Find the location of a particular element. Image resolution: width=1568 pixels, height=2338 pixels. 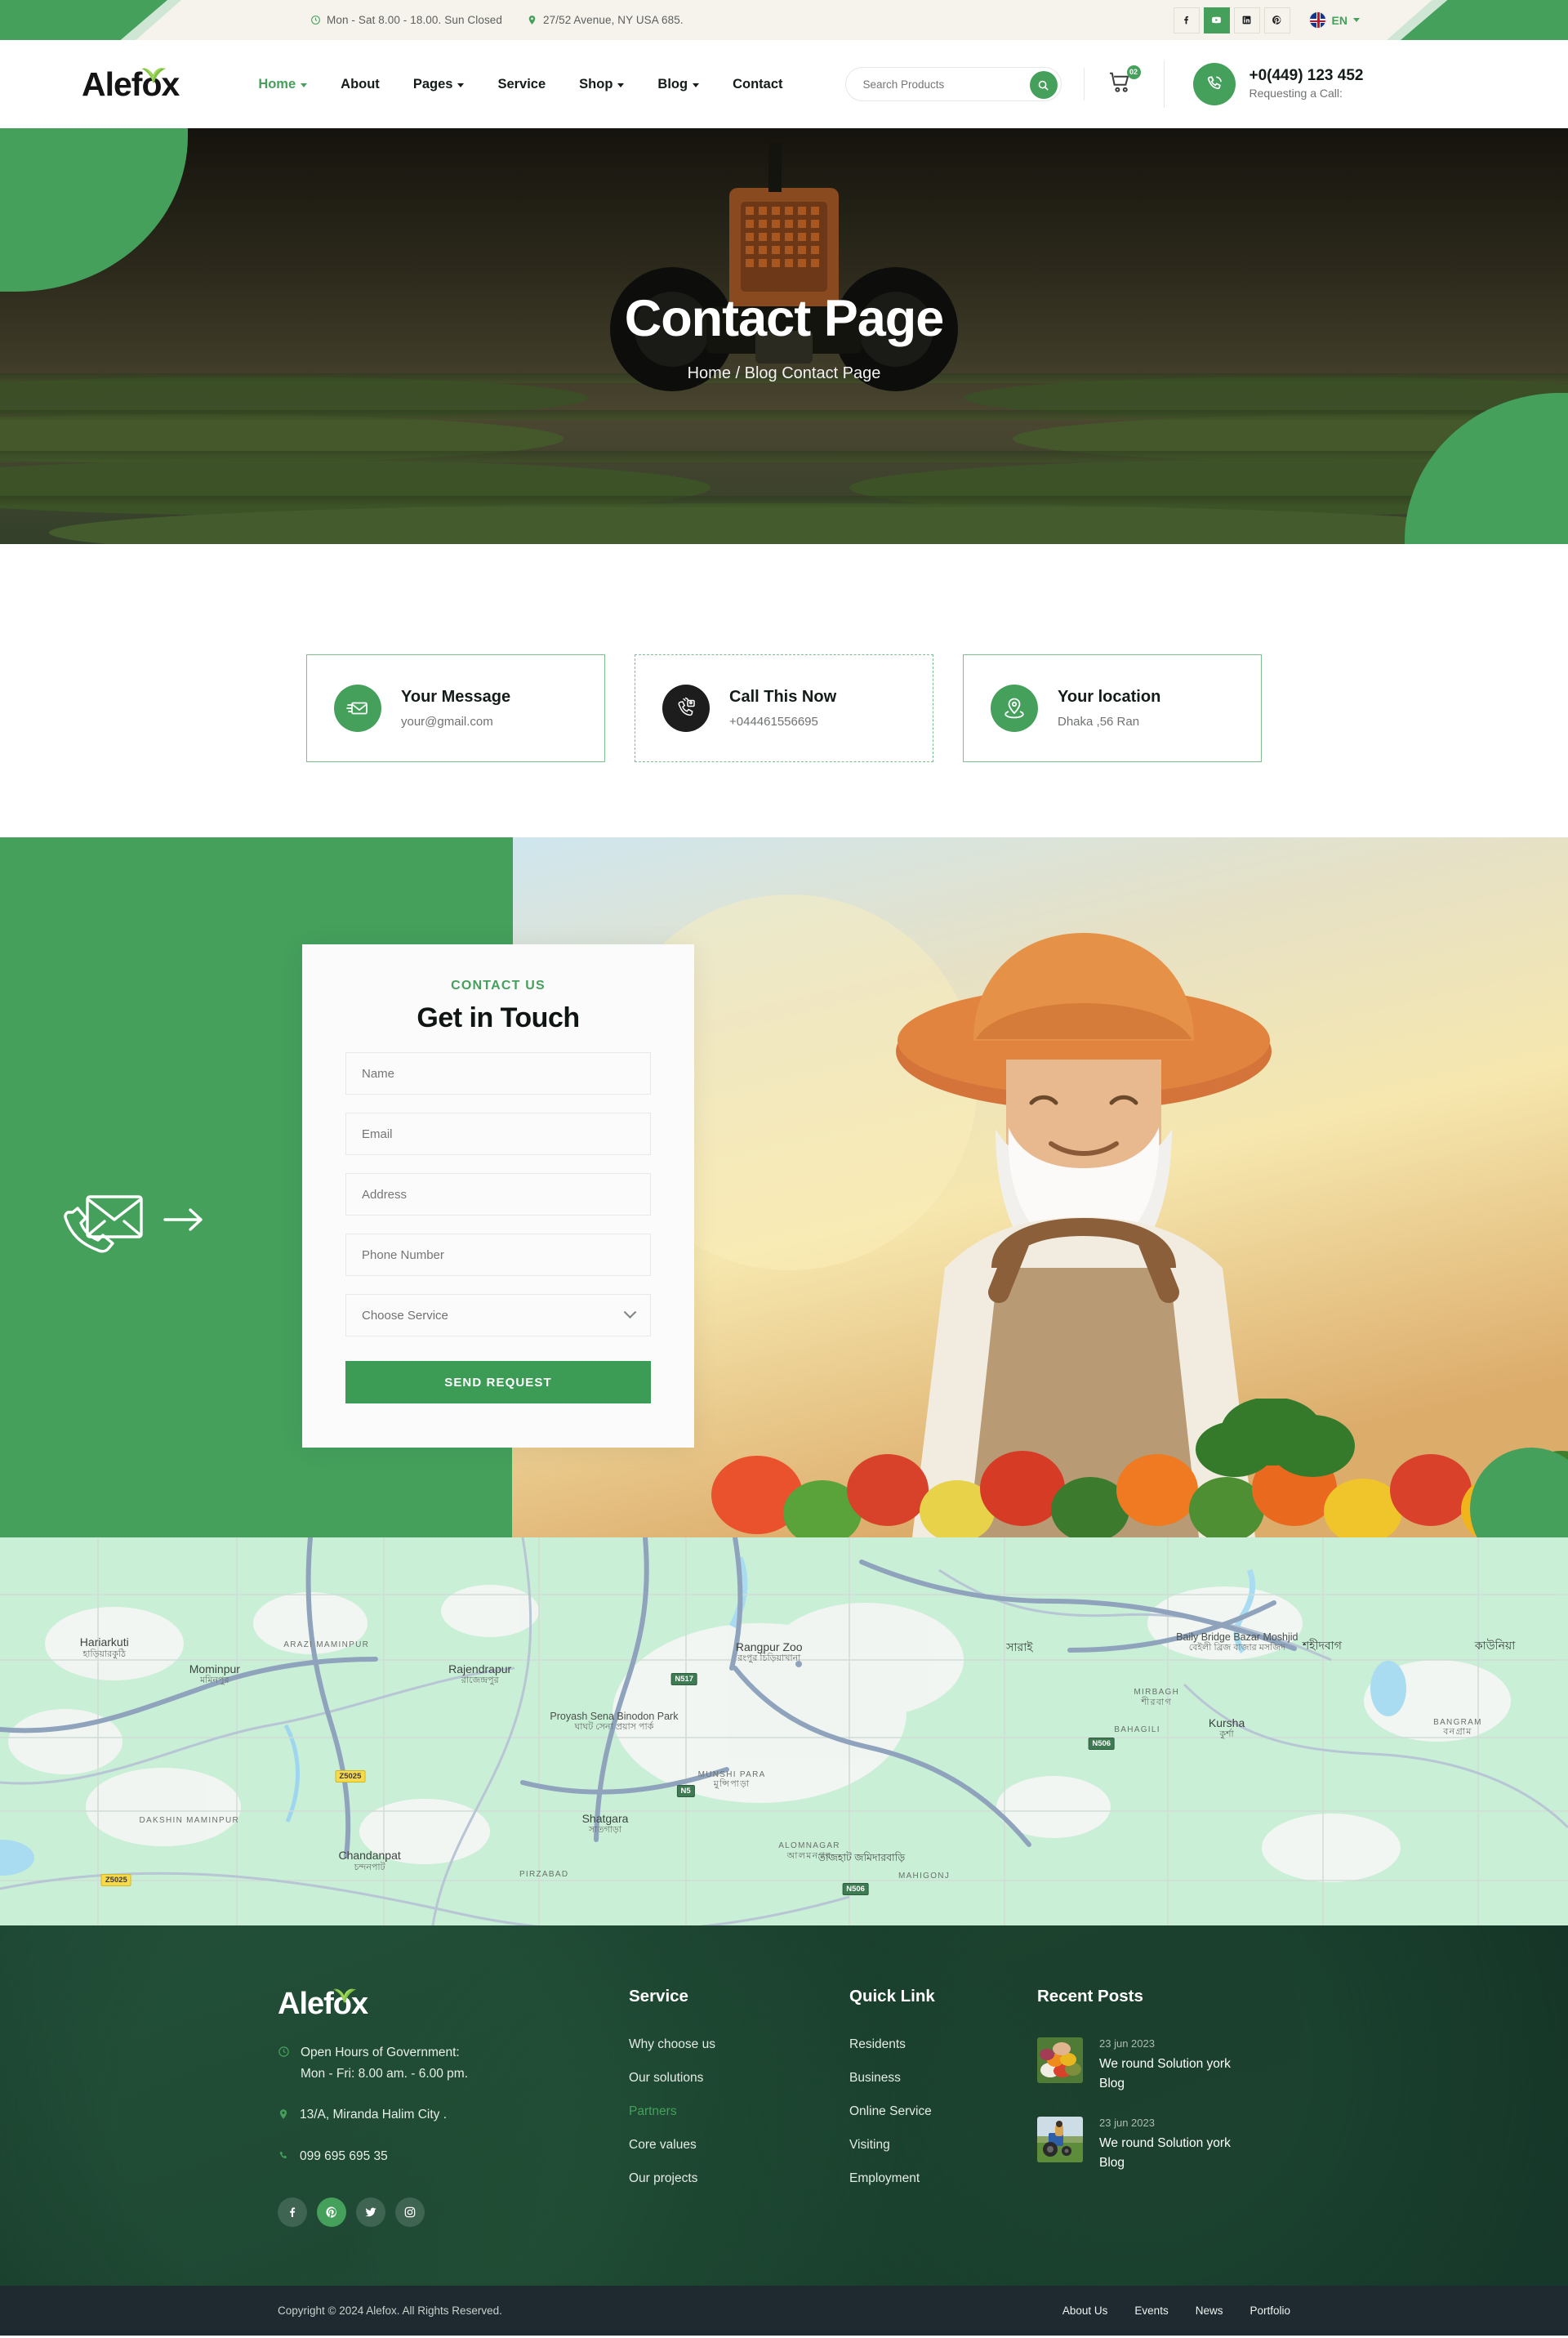

map-place-label: MAHIGONJ is located at coordinates (924, 1876).